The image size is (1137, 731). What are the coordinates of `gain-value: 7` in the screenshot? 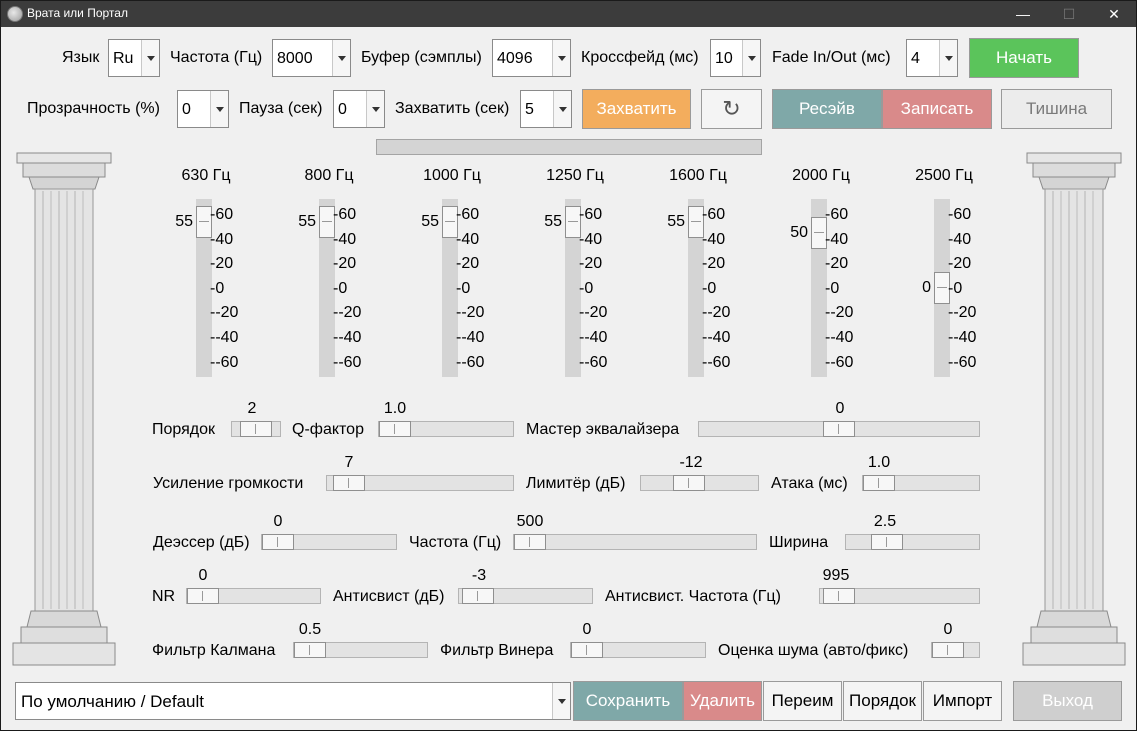 It's located at (349, 462).